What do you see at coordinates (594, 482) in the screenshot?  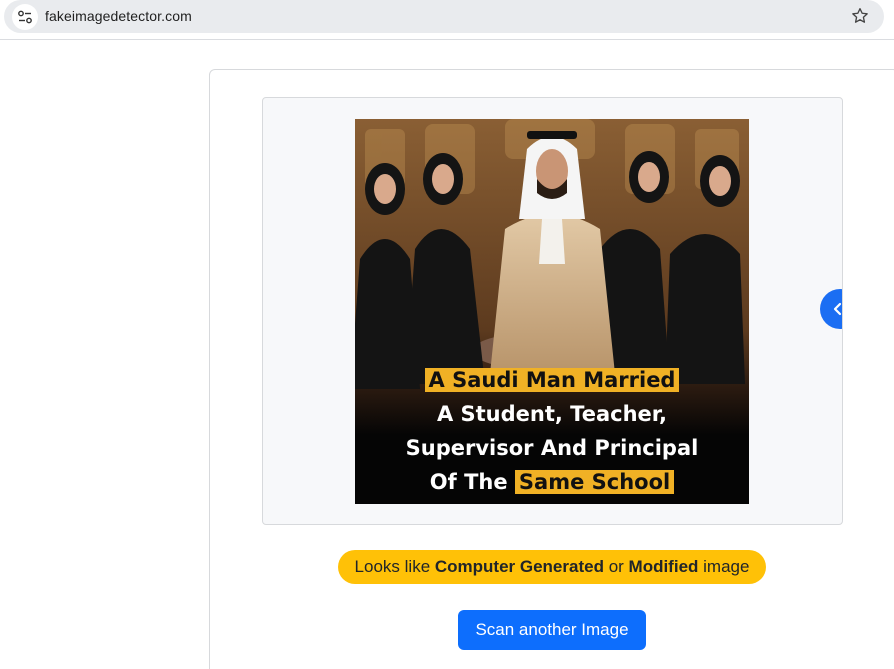 I see `caption-highlight-2: Same School` at bounding box center [594, 482].